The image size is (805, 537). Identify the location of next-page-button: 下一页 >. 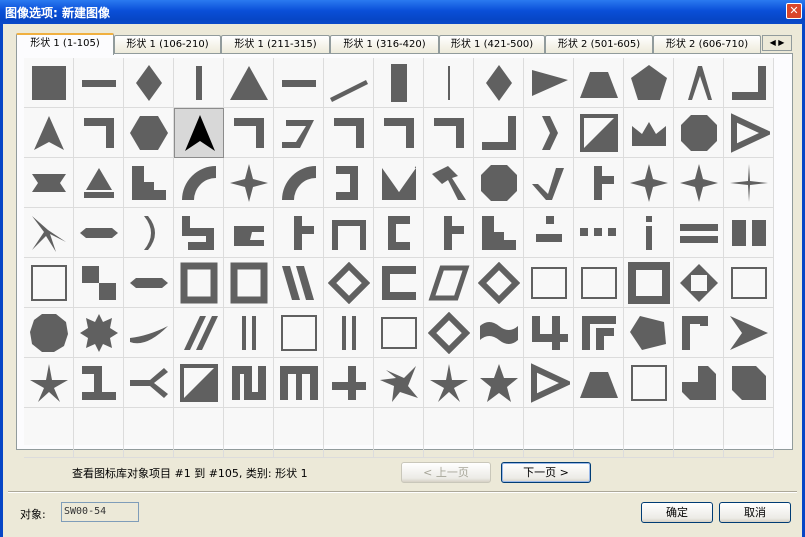
(546, 472).